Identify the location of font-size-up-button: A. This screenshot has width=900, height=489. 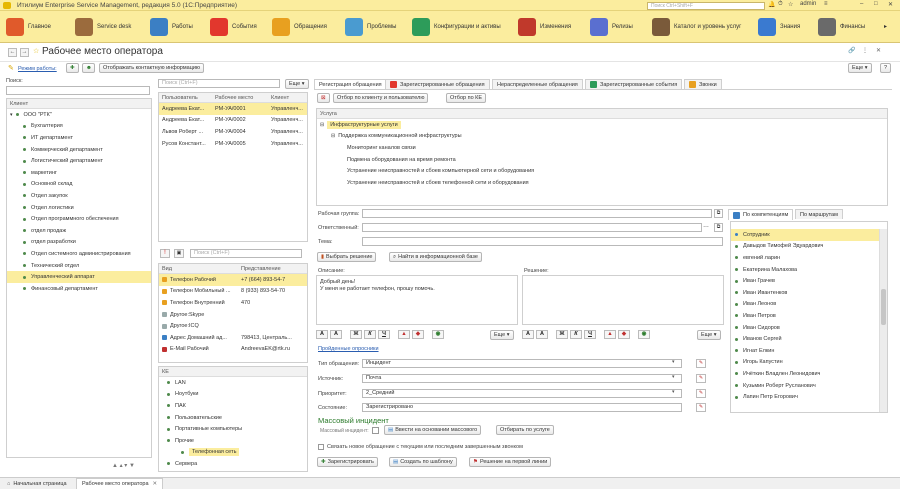
(322, 334).